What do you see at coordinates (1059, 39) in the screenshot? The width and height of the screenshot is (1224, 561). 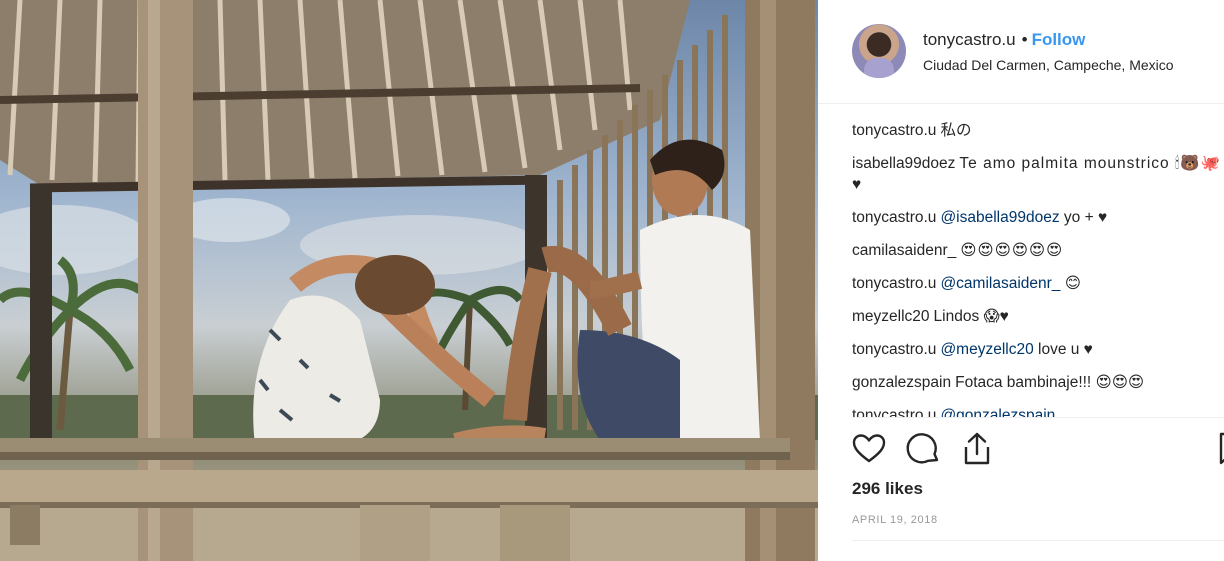 I see `follow-button: Follow` at bounding box center [1059, 39].